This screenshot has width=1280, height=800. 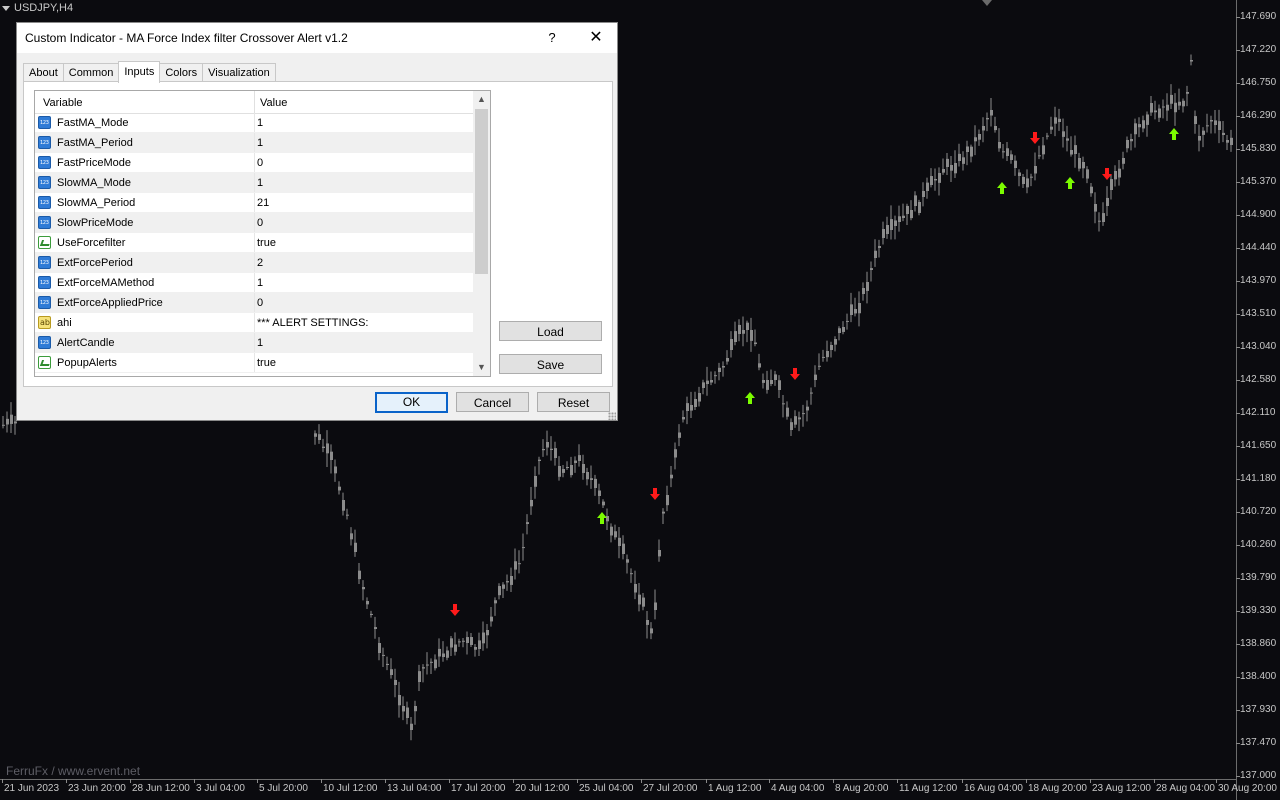 I want to click on resize-grip-icon, so click(x=612, y=416).